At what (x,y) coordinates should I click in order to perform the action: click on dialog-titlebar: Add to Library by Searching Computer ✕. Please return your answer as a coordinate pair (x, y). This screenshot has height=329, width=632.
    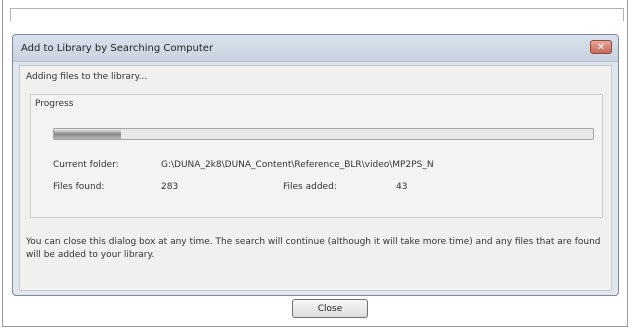
    Looking at the image, I should click on (315, 48).